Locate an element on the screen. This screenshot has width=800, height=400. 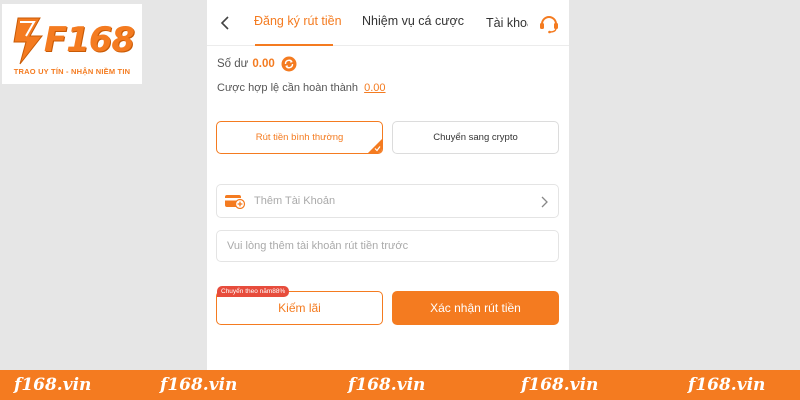
tab-betting-tasks: Nhiệm vụ cá cược is located at coordinates (413, 21).